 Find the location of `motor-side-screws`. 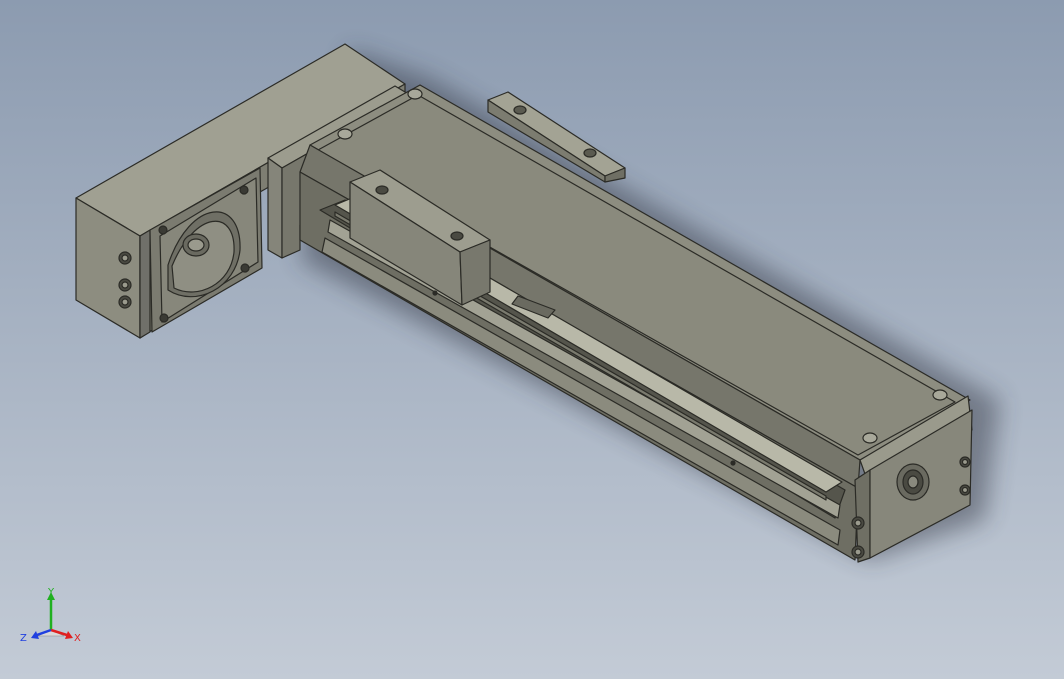

motor-side-screws is located at coordinates (125, 280).